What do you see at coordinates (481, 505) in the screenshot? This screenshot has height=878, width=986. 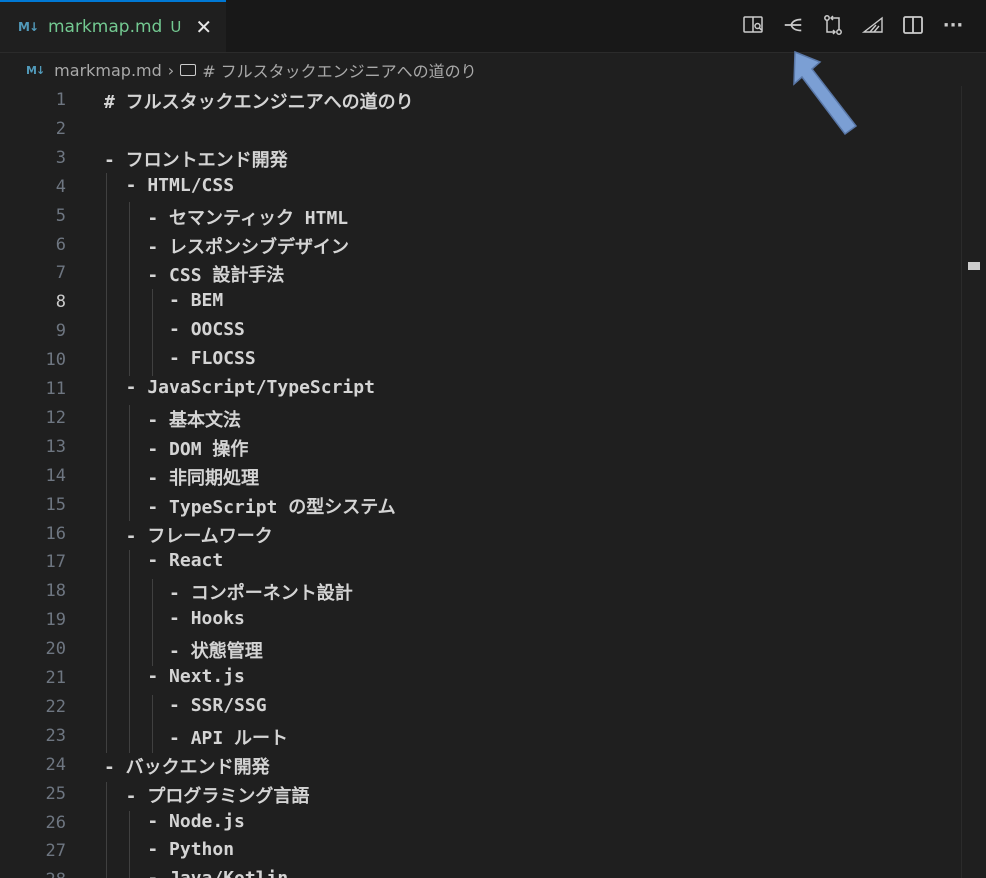 I see `code-line: 15 - TypeScript の型システム` at bounding box center [481, 505].